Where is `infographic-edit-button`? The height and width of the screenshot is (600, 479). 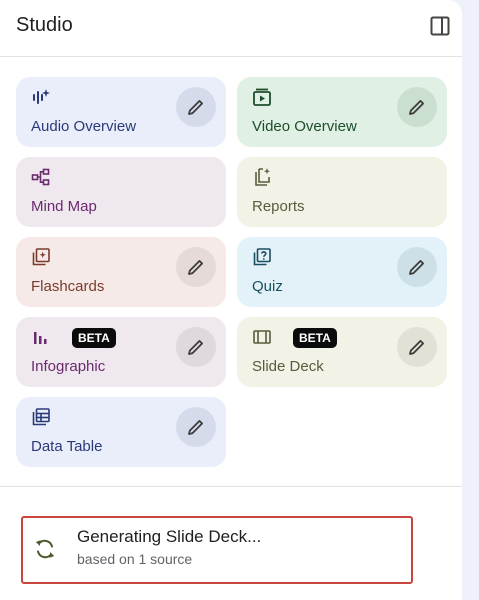 infographic-edit-button is located at coordinates (196, 347).